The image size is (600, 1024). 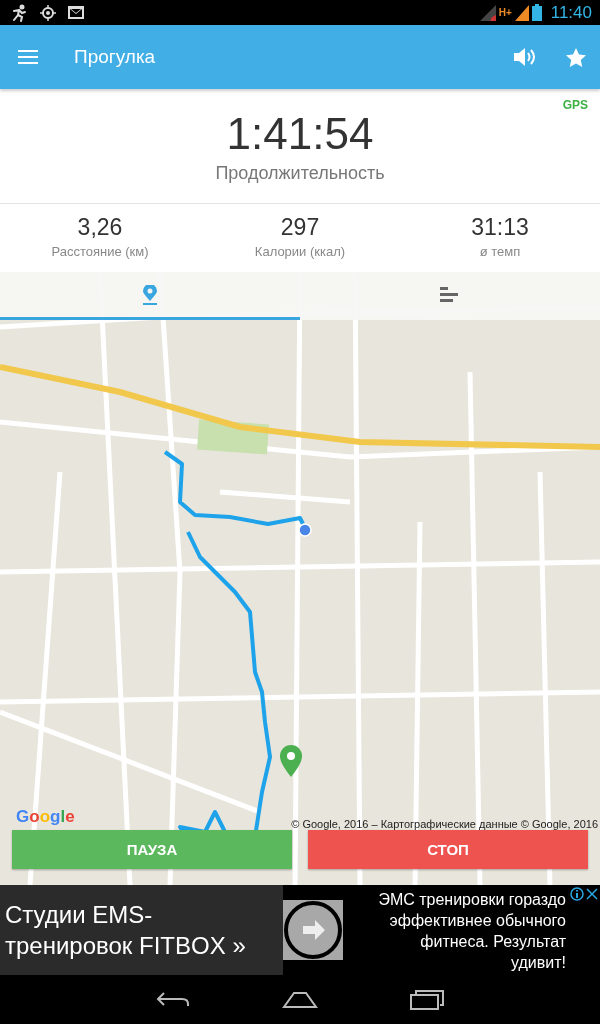 I want to click on google-logo: Google, so click(x=45, y=817).